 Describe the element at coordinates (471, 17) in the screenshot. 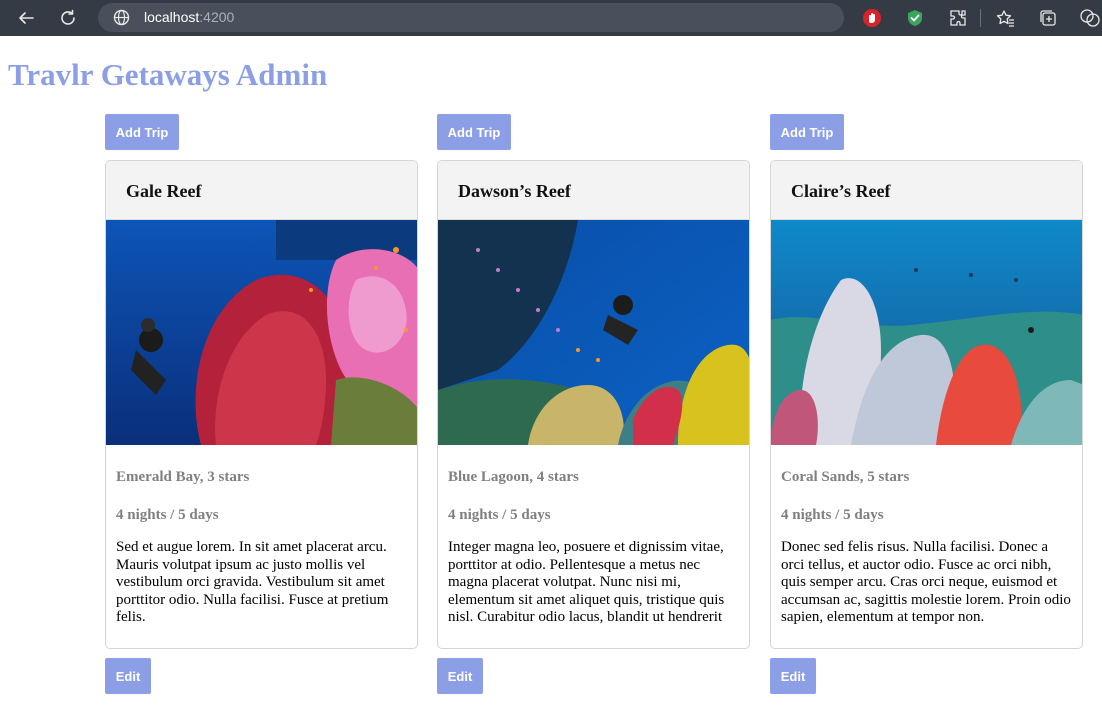

I see `address-bar: localhost:4200` at that location.